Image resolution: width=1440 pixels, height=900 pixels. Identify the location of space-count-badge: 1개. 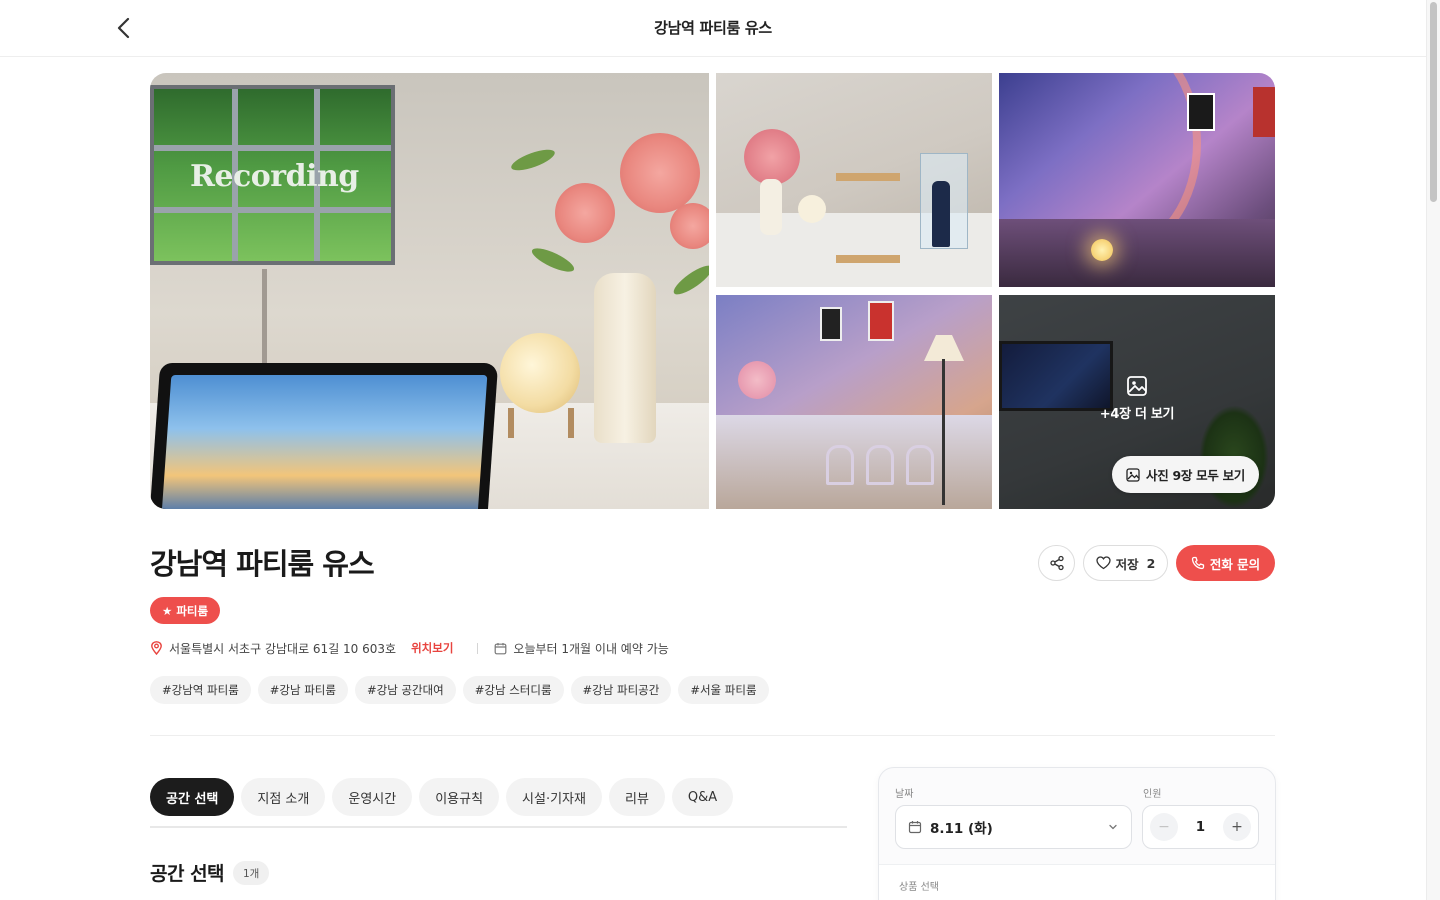
(251, 873).